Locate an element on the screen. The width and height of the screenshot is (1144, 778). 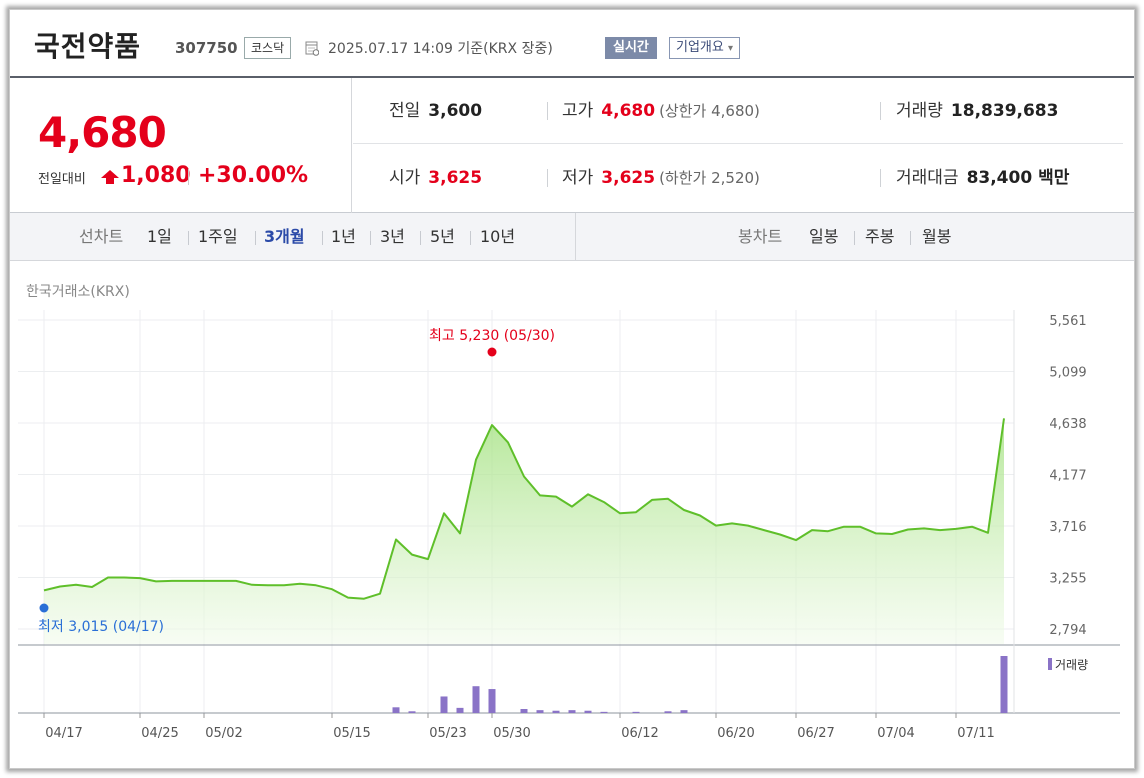
y-tick-label: 5,561 is located at coordinates (1067, 321).